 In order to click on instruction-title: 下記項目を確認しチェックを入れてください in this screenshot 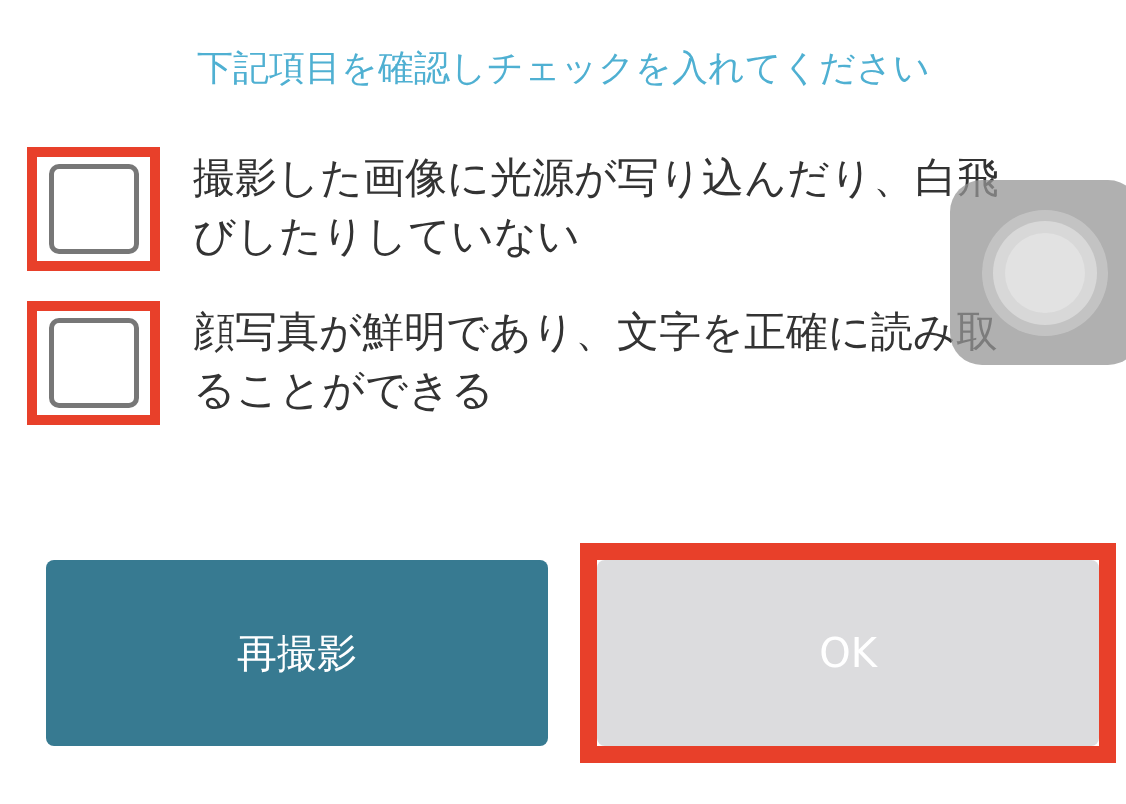, I will do `click(563, 68)`.